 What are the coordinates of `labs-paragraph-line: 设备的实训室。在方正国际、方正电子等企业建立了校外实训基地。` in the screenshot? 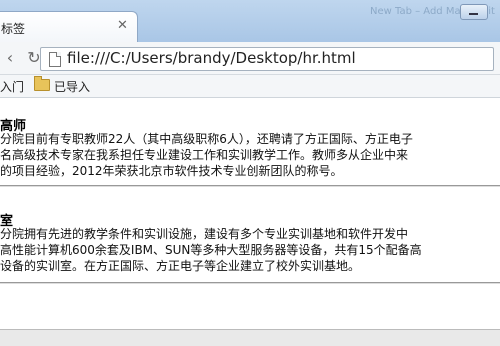 It's located at (180, 266).